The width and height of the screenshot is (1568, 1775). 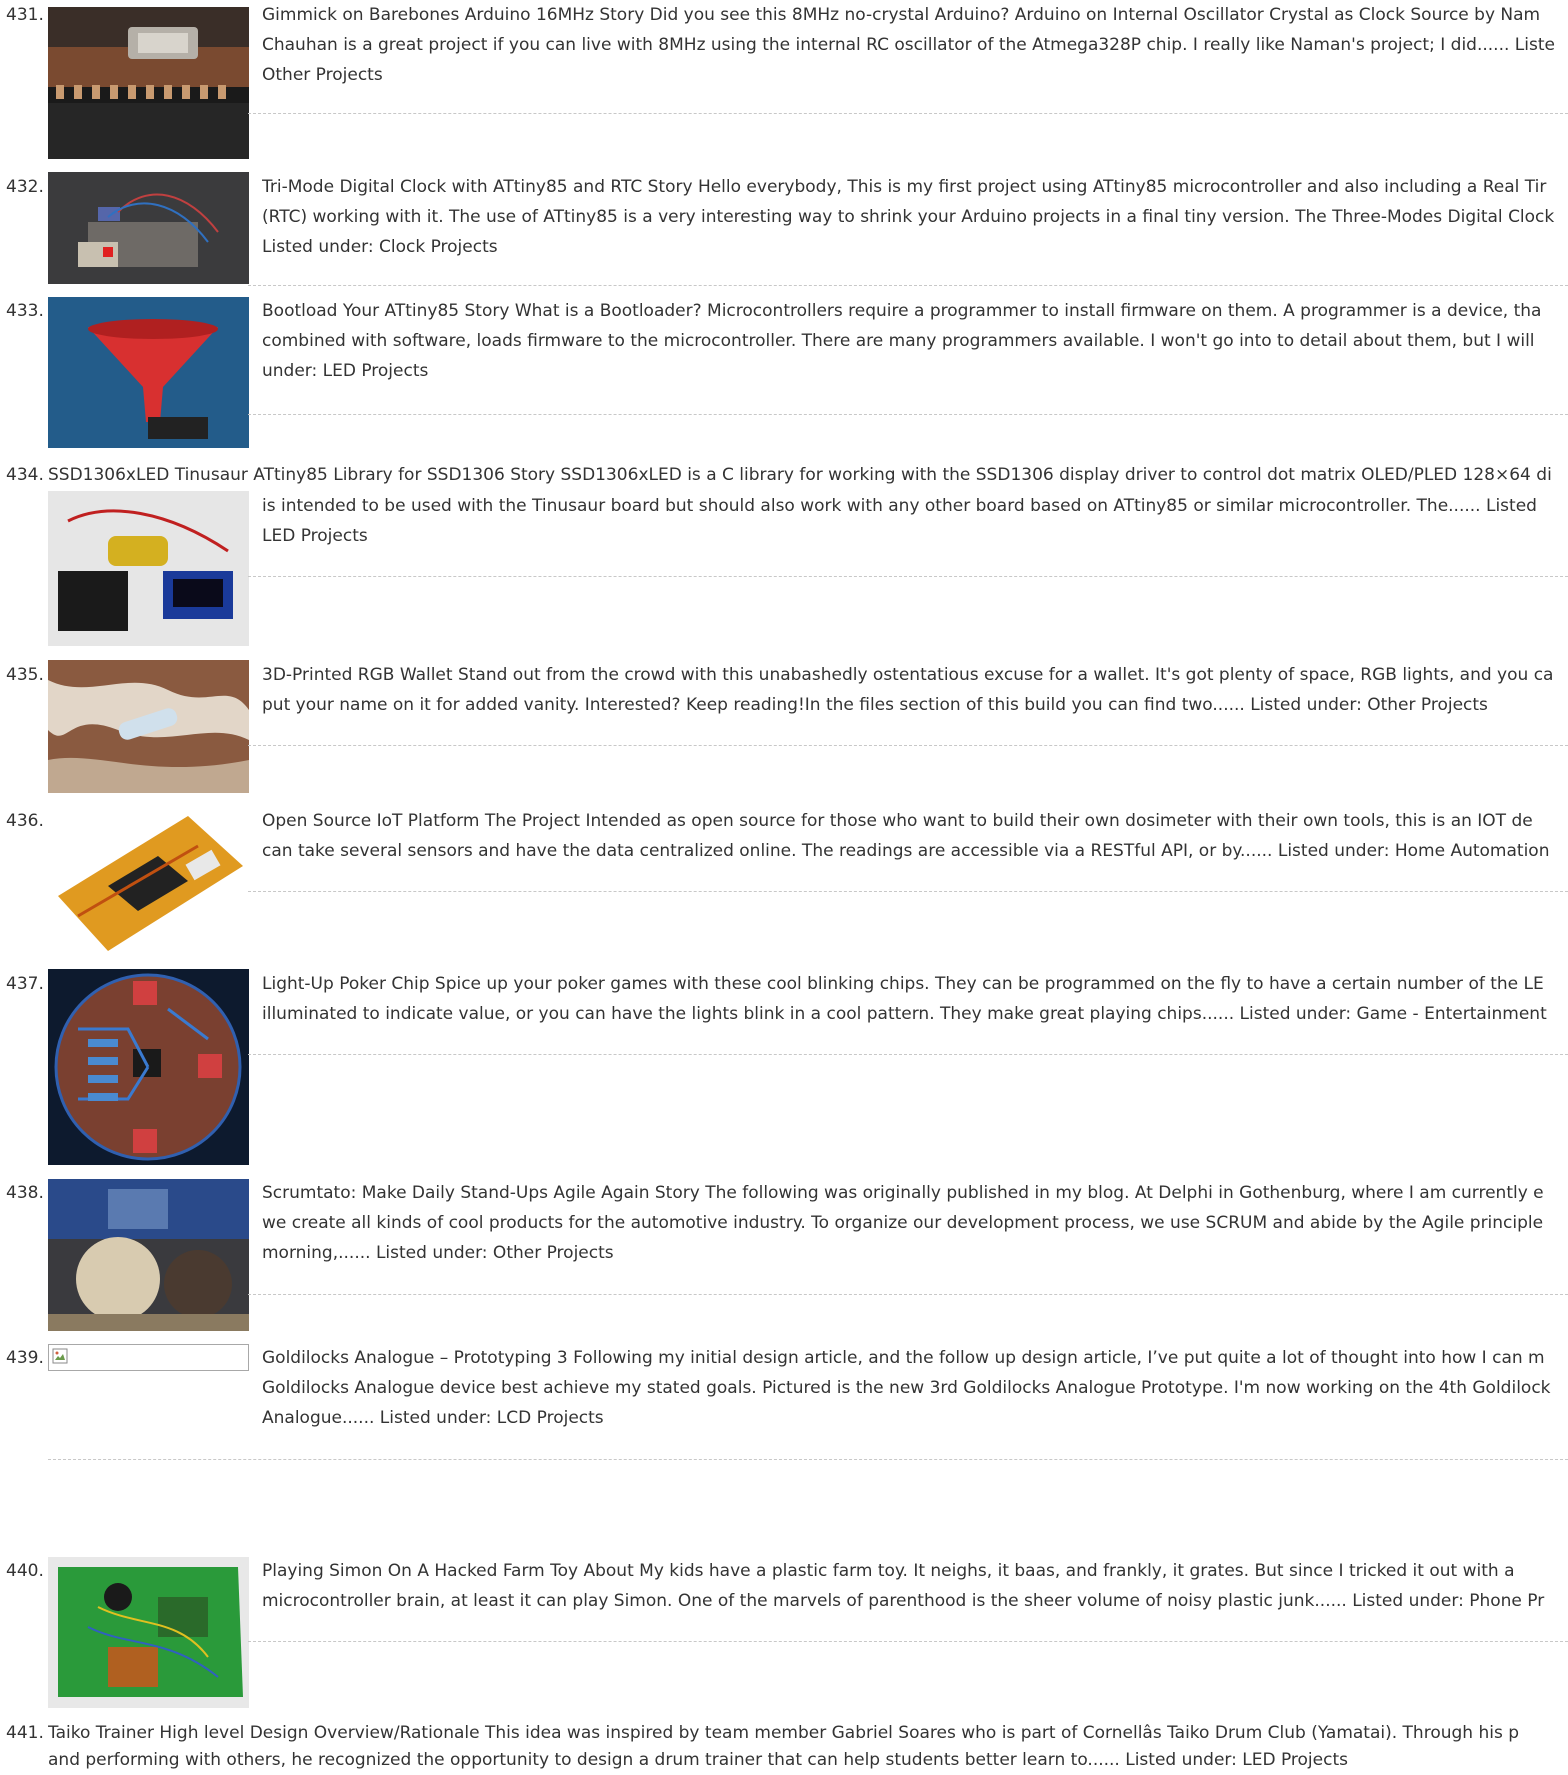 I want to click on entry-number: 435., so click(x=25, y=675).